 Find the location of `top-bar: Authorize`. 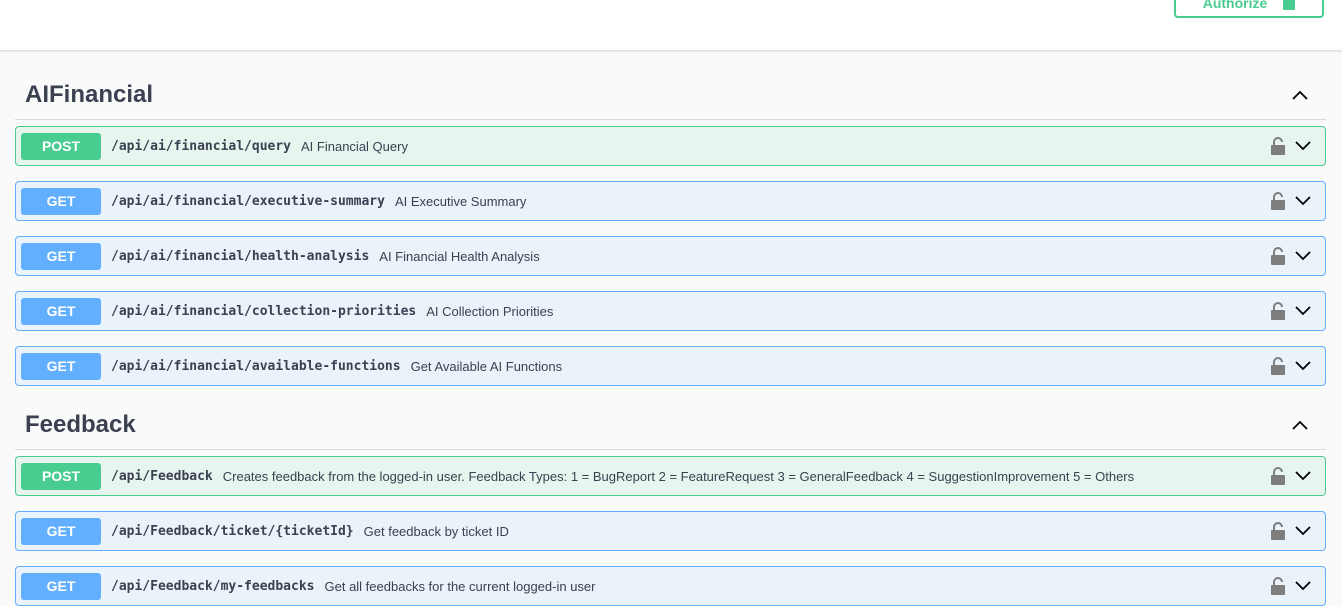

top-bar: Authorize is located at coordinates (671, 25).